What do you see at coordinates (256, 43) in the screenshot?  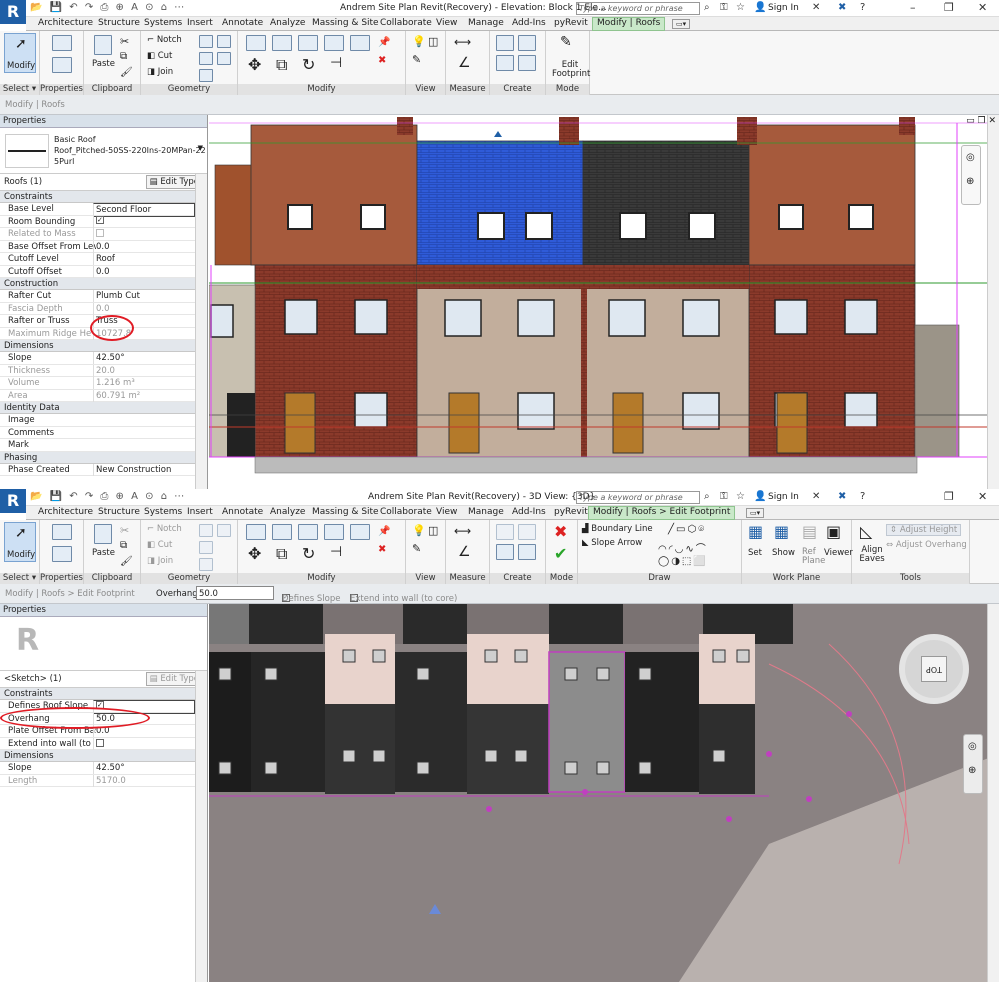 I see `align-icon` at bounding box center [256, 43].